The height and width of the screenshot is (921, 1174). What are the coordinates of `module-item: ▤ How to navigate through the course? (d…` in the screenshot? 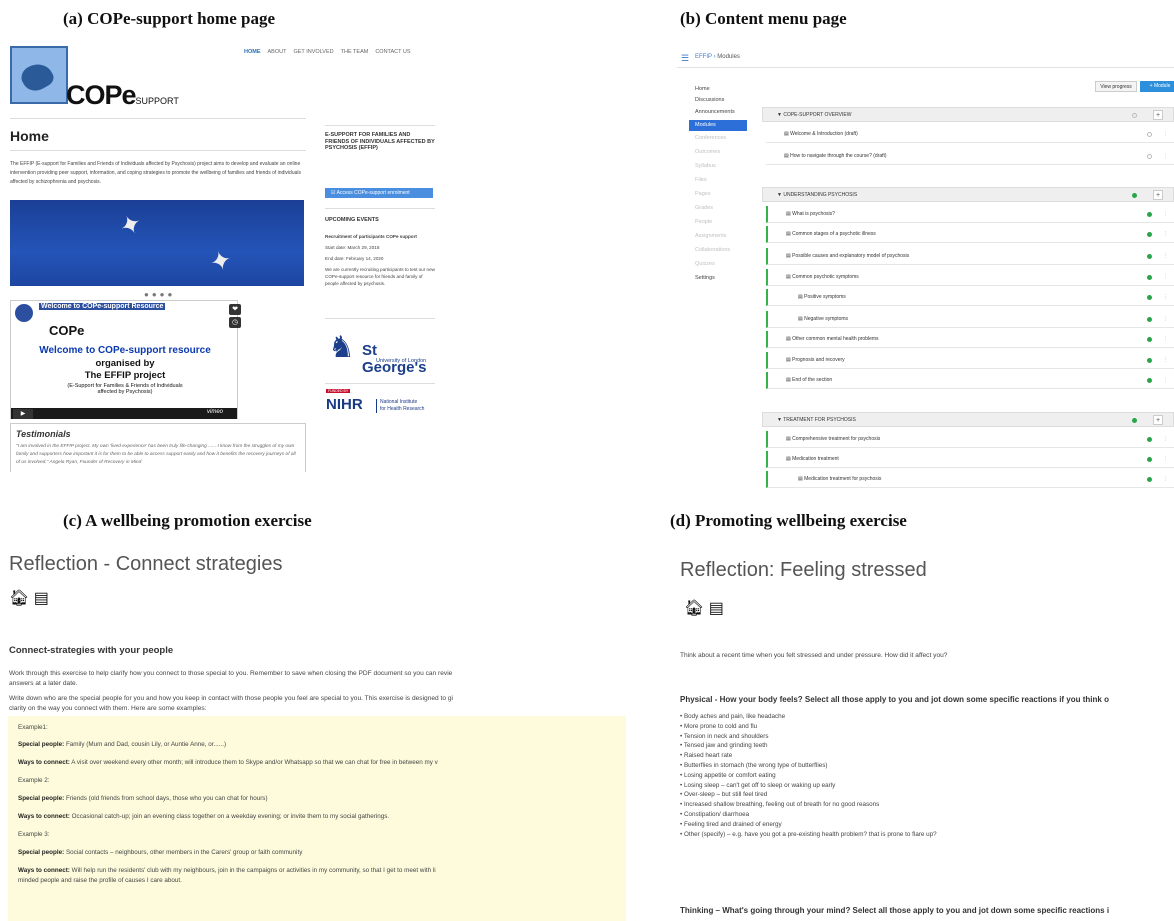 It's located at (970, 156).